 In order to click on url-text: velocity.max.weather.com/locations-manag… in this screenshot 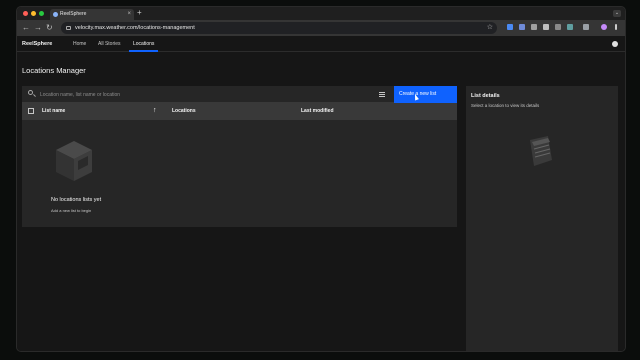, I will do `click(135, 28)`.